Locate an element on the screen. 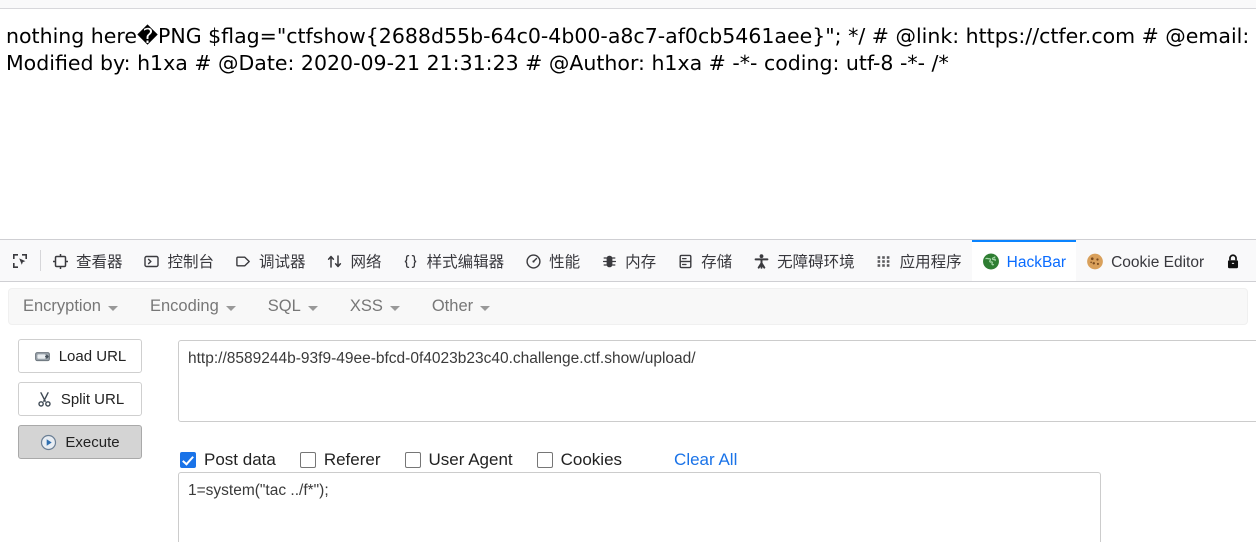 The width and height of the screenshot is (1256, 542). tab-accessibility-label: 无障碍环境 is located at coordinates (816, 262).